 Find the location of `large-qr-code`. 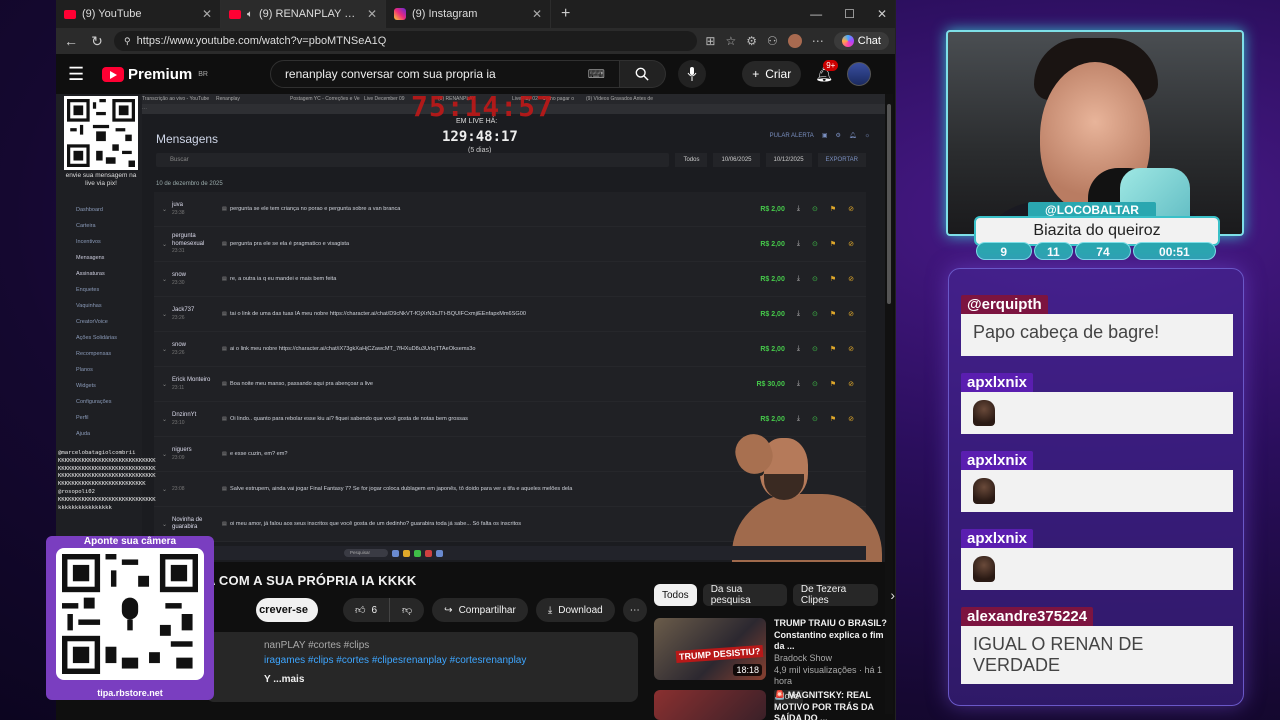

large-qr-code is located at coordinates (130, 614).